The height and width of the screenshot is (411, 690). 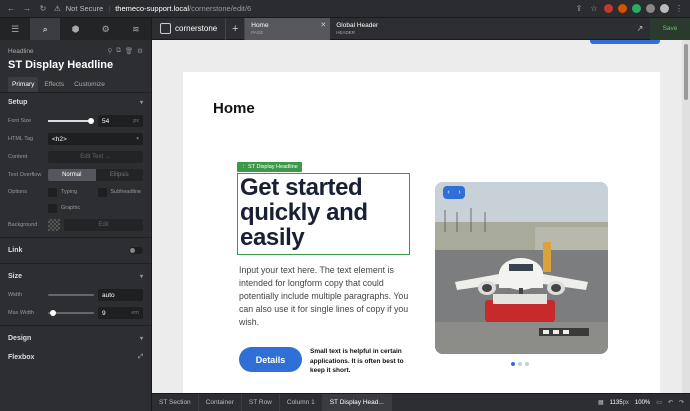 What do you see at coordinates (15, 276) in the screenshot?
I see `section-title: Size` at bounding box center [15, 276].